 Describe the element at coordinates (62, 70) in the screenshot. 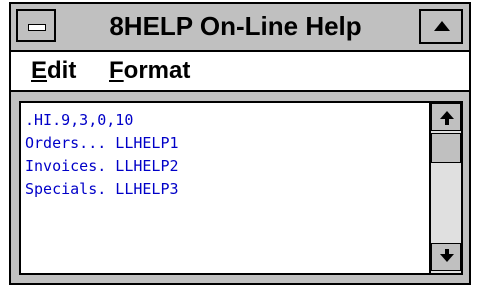

I see `menu-edit-label: dit` at that location.